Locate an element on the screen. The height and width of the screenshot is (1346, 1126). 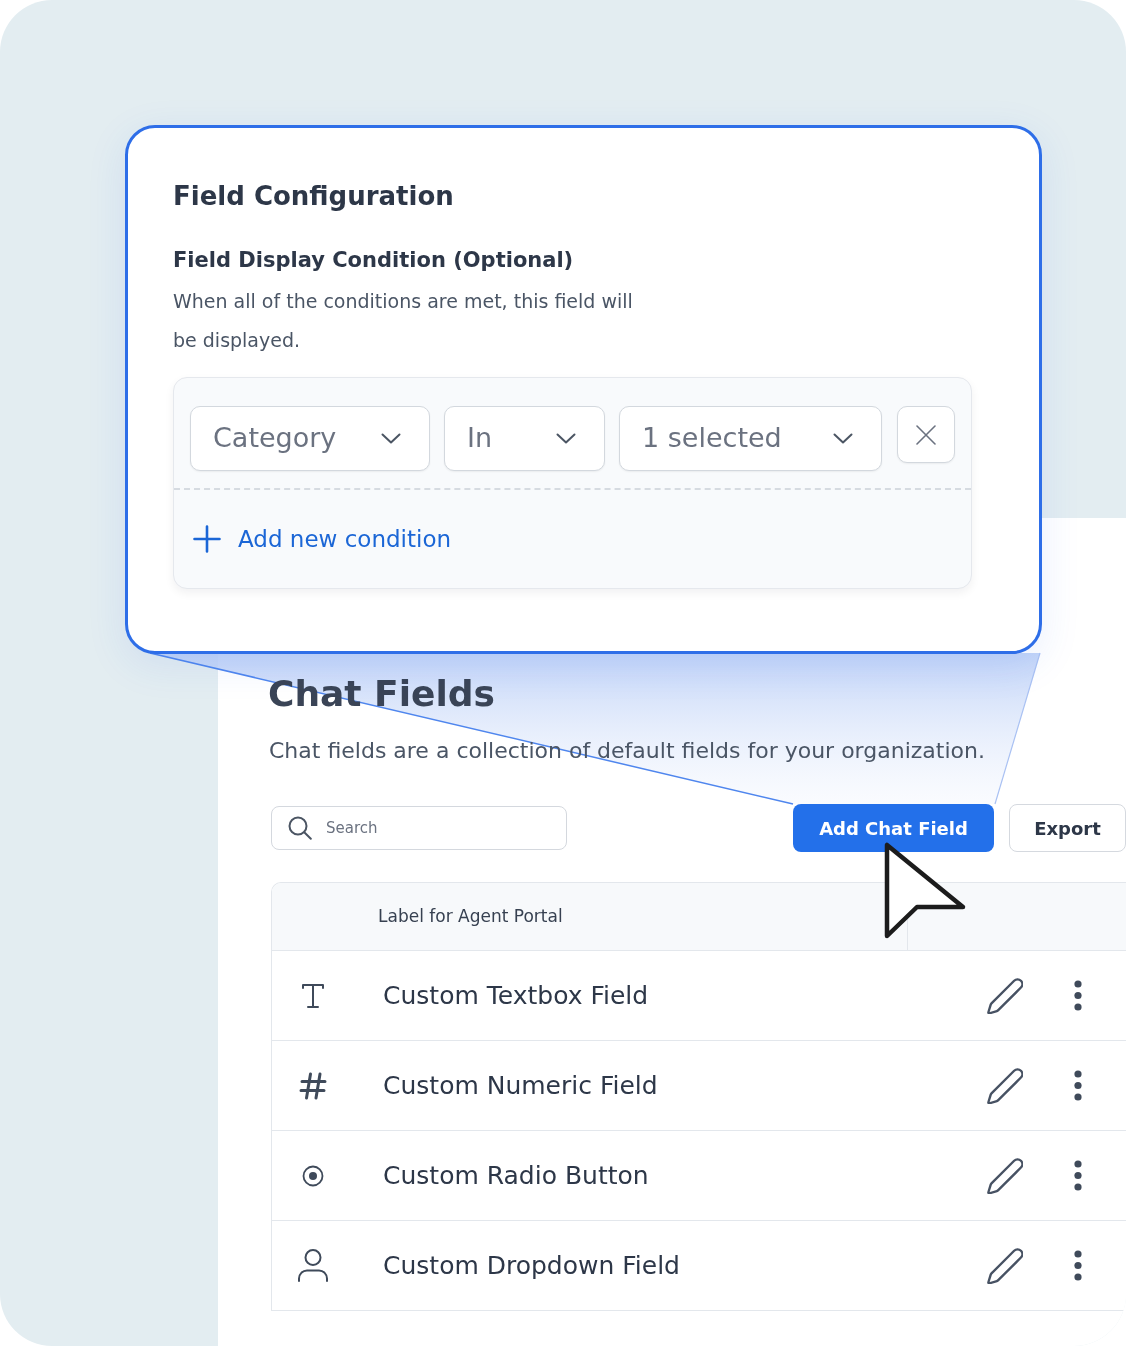
condition-description: When all of the conditions are met, this field will be displayed. is located at coordinates (403, 321).